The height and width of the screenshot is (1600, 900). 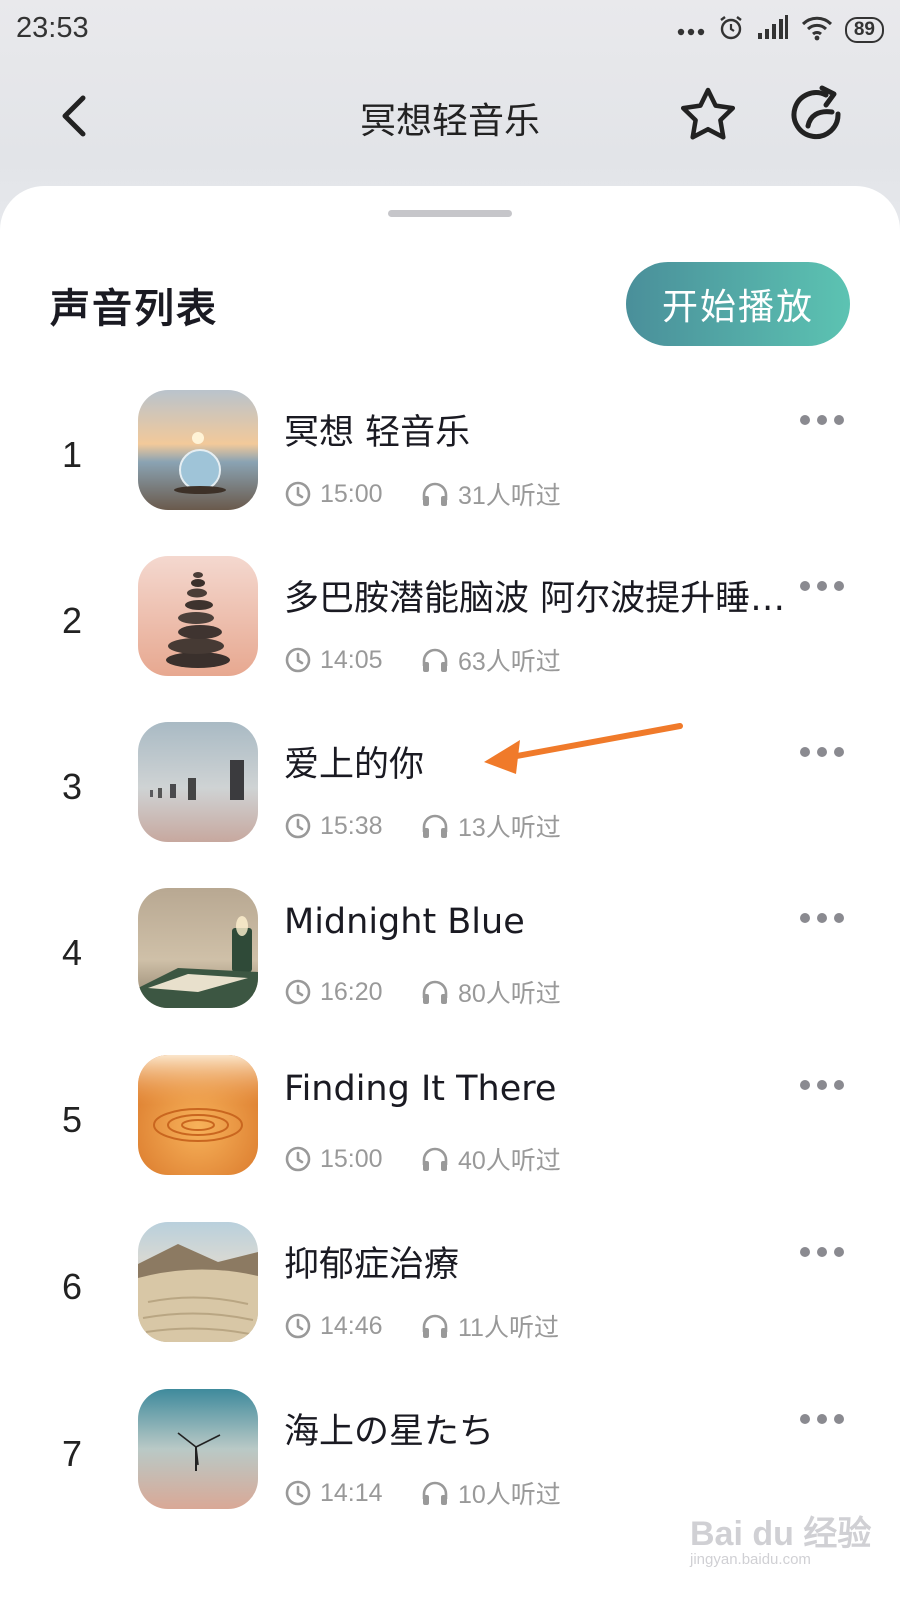 I want to click on track-meta: 14:05 63人听过, so click(x=422, y=660).